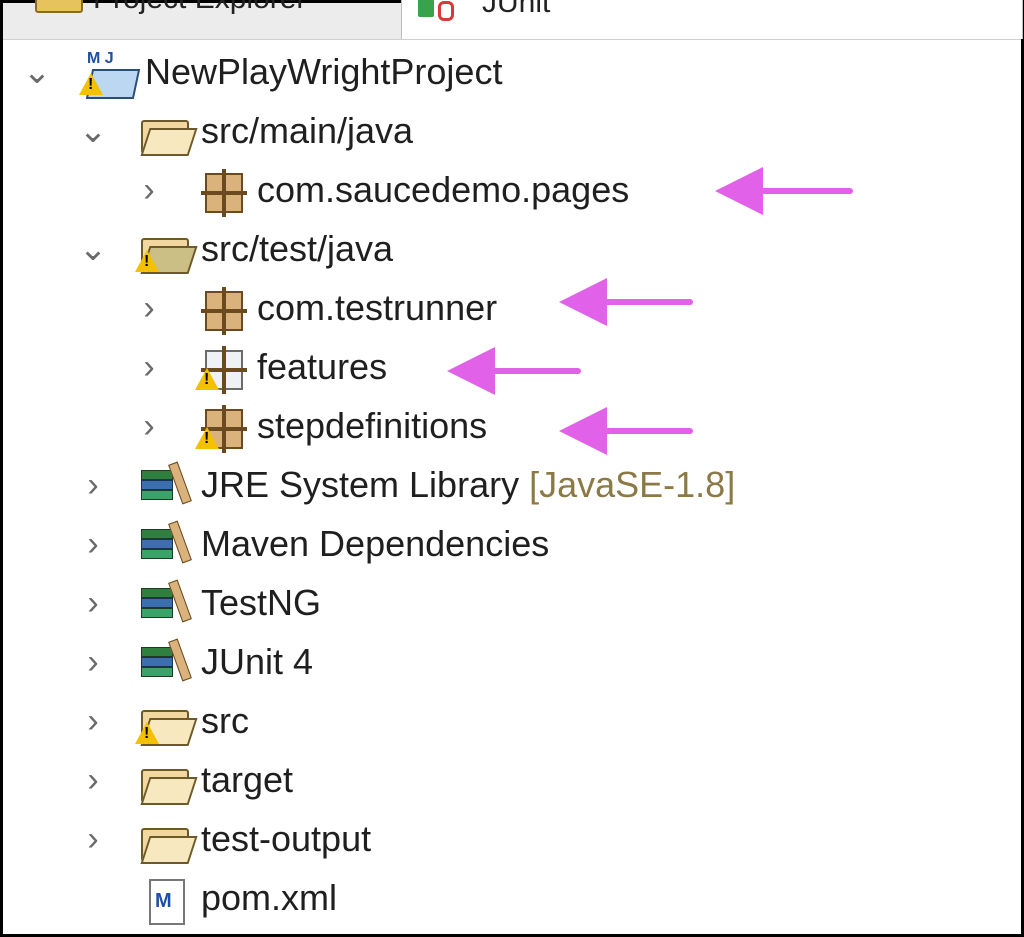 The height and width of the screenshot is (937, 1024). Describe the element at coordinates (375, 543) in the screenshot. I see `tree-item-label: Maven Dependencies` at that location.